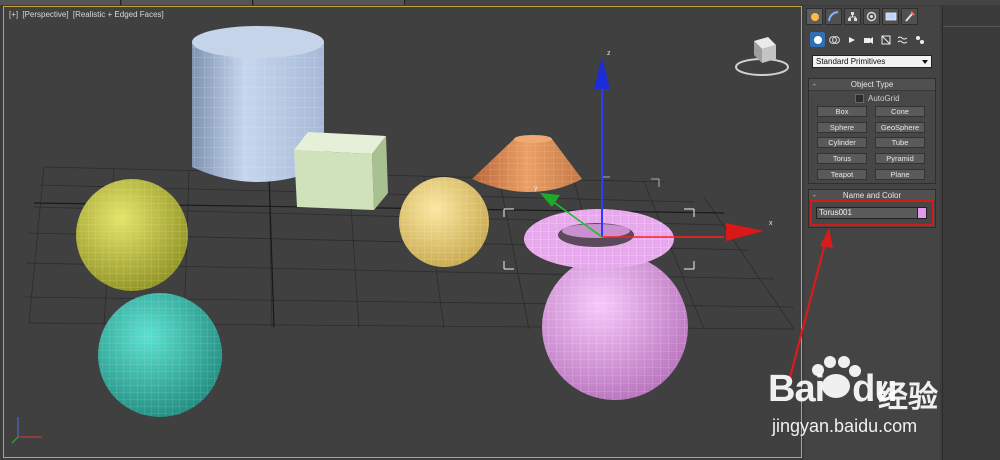  Describe the element at coordinates (902, 39) in the screenshot. I see `space-warps-icon` at that location.